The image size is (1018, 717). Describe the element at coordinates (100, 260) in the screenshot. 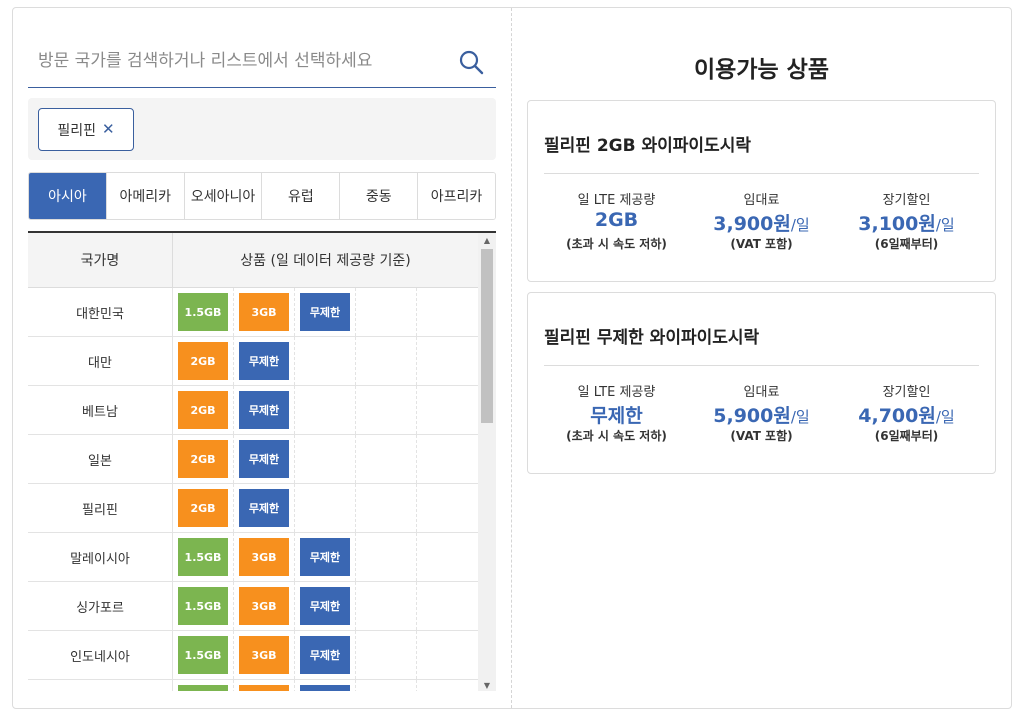

I see `header-country: 국가명` at that location.